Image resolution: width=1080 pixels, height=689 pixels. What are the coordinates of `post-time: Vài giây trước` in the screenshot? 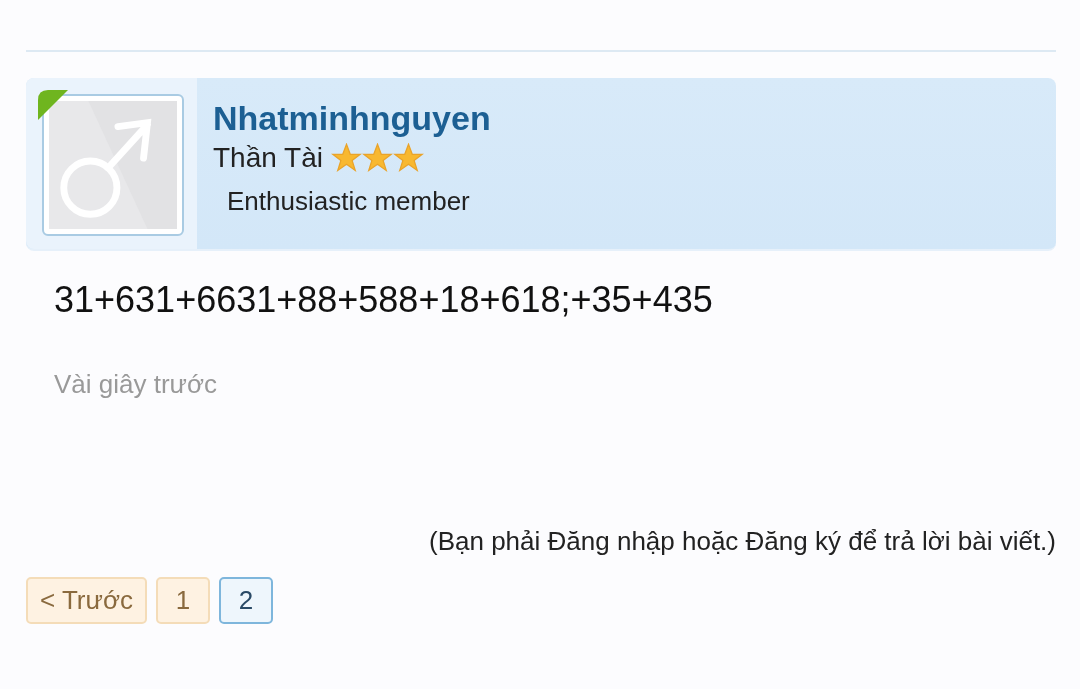 It's located at (136, 384).